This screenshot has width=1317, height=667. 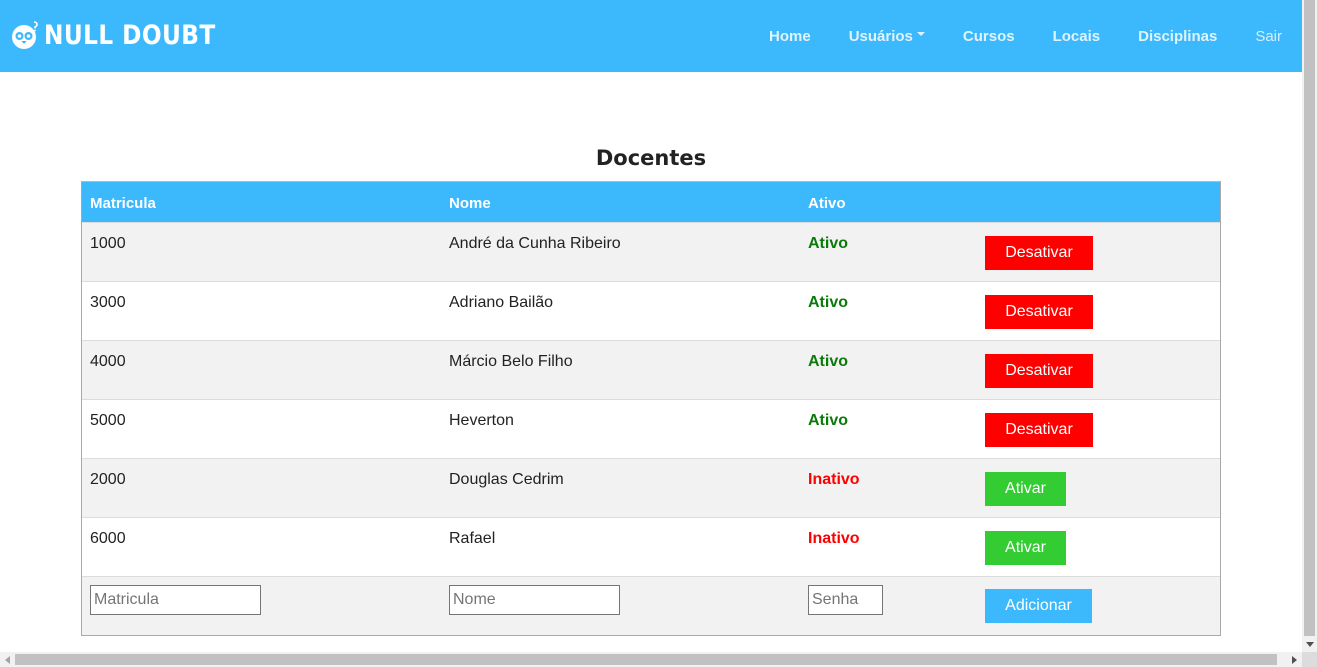 I want to click on brand-link: NULL DOUBT, so click(x=127, y=35).